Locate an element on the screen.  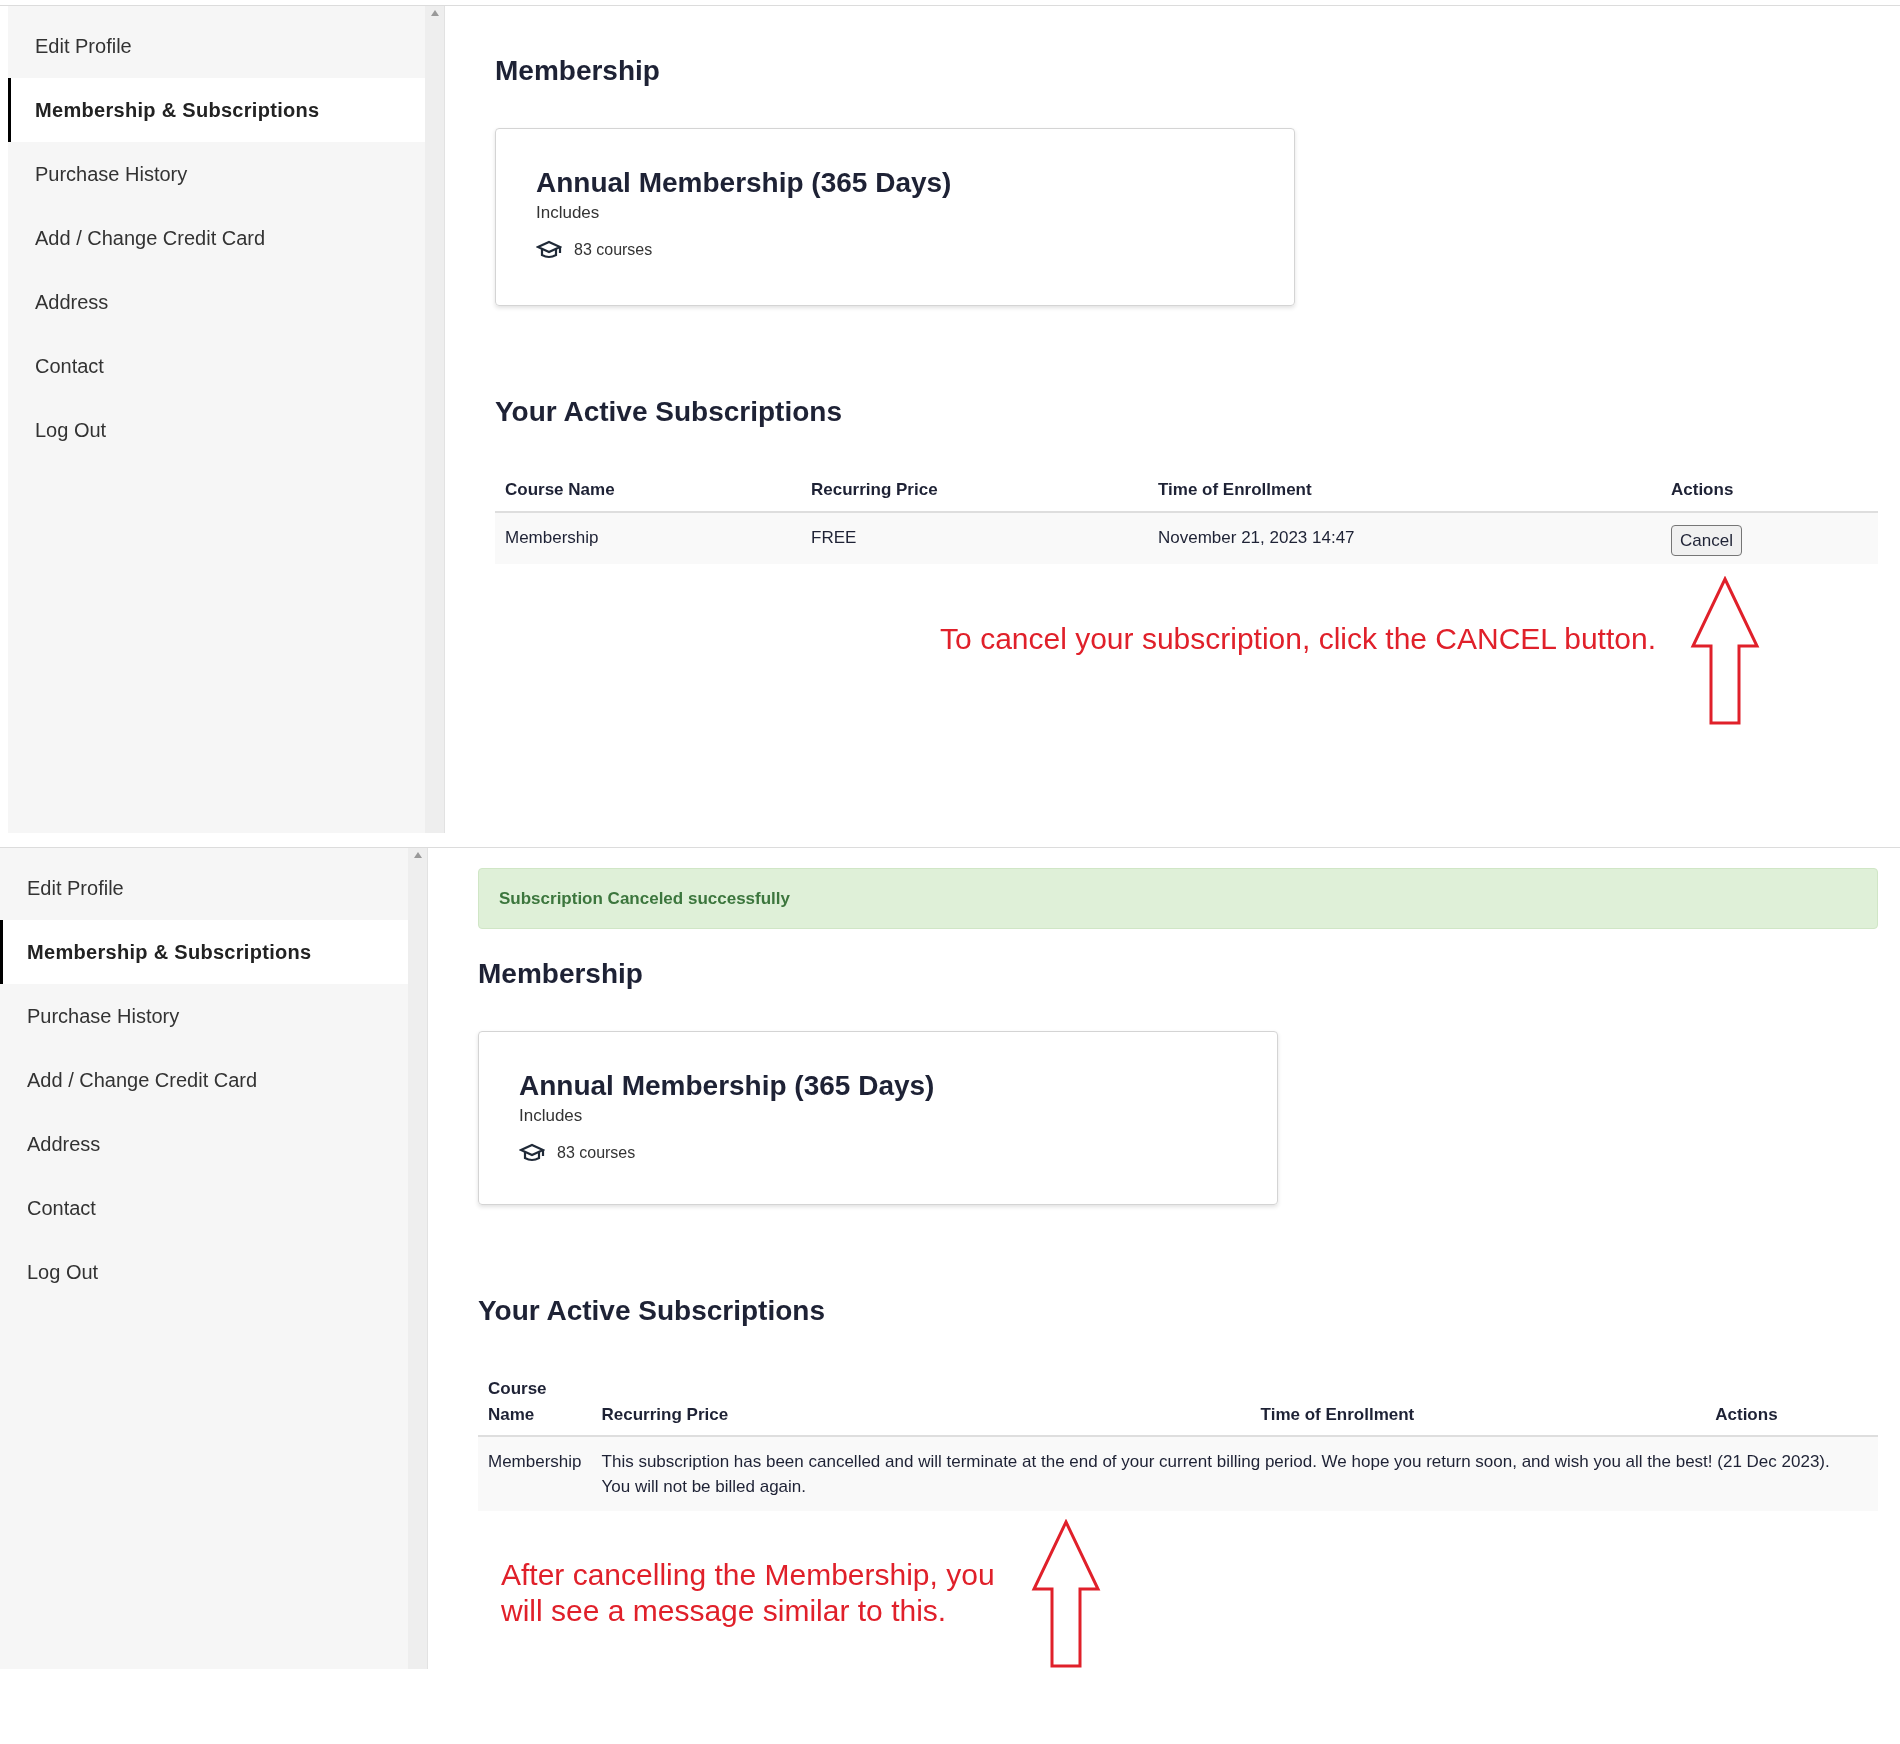
cancel-button: Cancel is located at coordinates (1706, 540).